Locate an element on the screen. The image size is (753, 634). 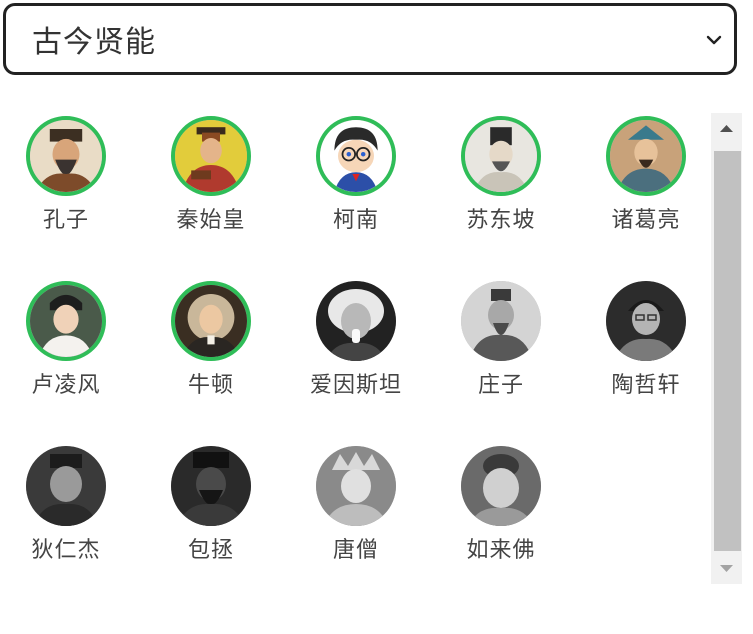
person-name: 卢凌风 is located at coordinates (66, 385).